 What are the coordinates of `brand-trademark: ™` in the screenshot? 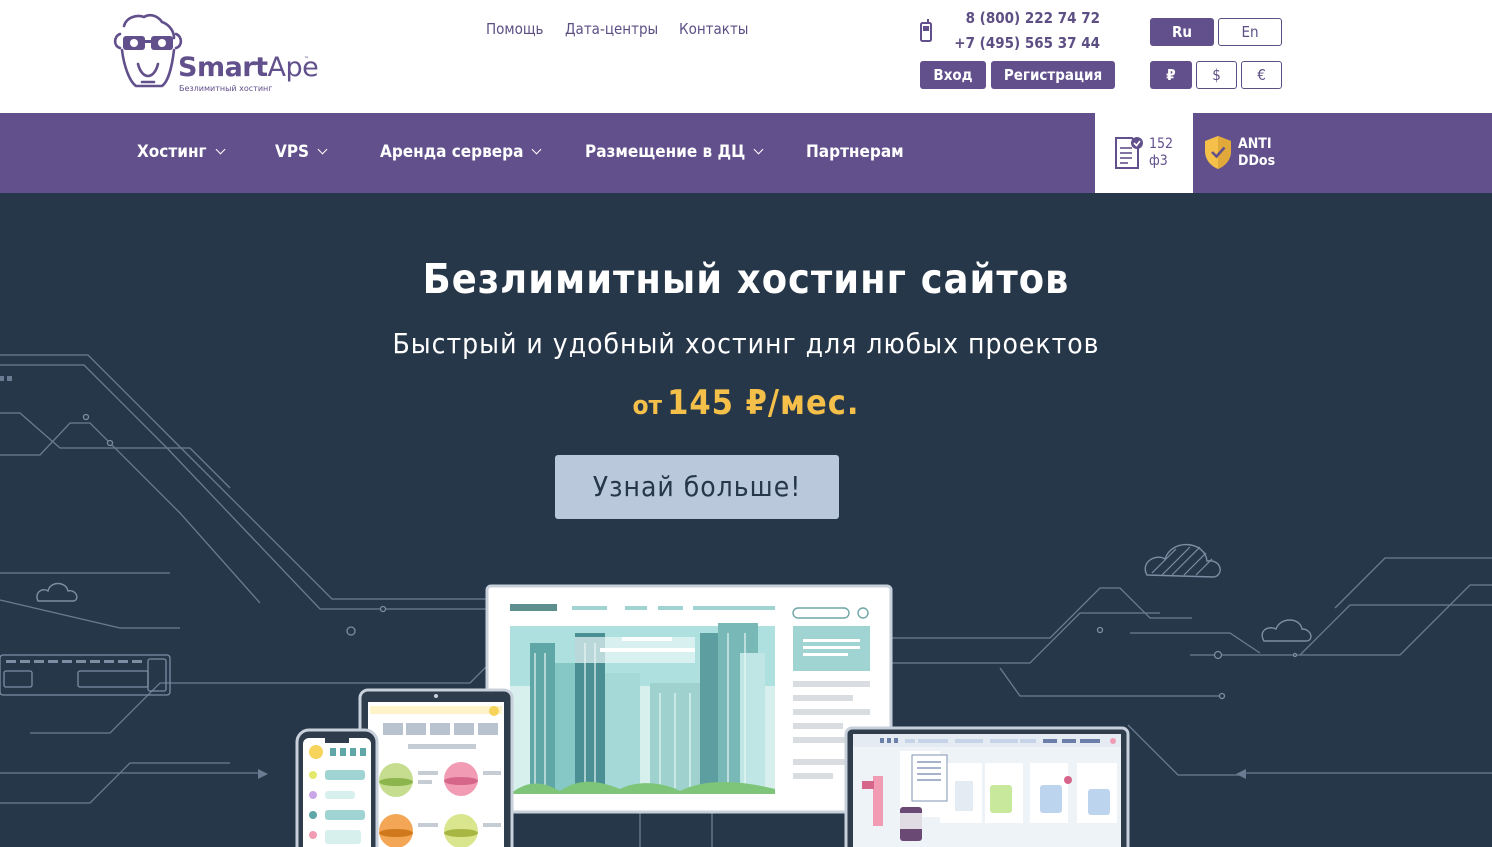 It's located at (307, 59).